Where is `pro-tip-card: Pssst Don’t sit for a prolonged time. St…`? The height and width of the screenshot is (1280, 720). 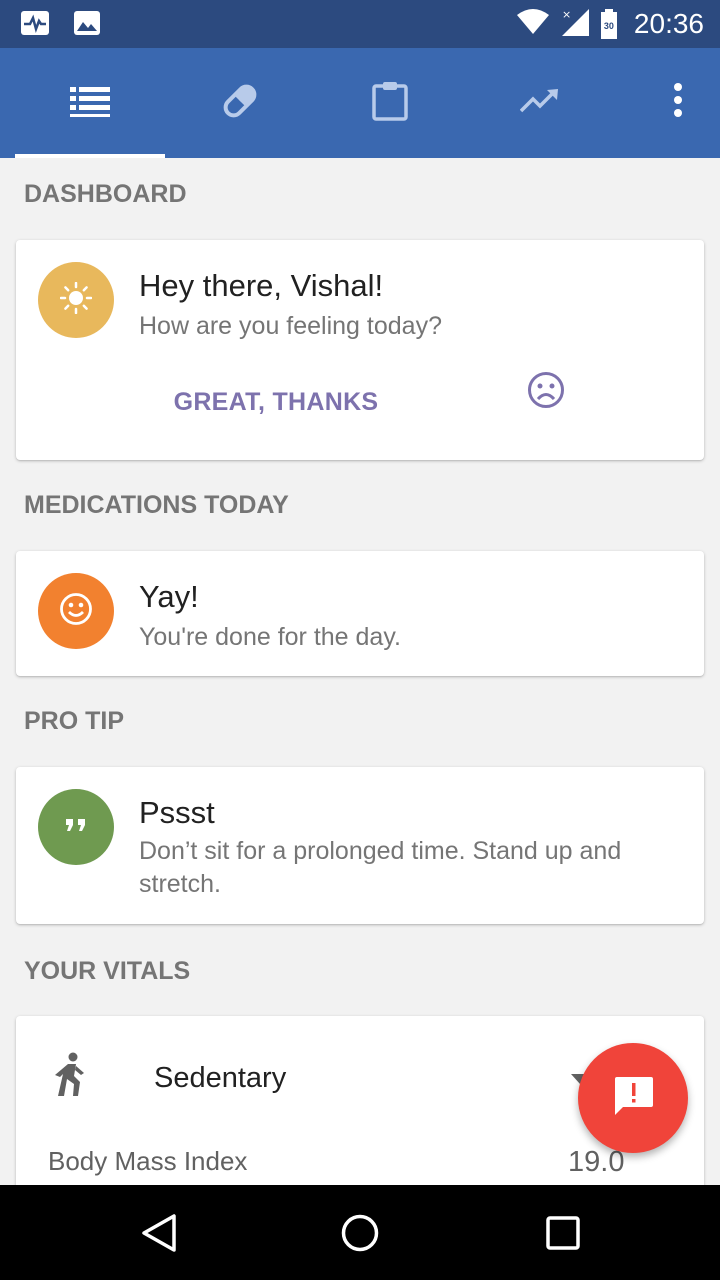 pro-tip-card: Pssst Don’t sit for a prolonged time. St… is located at coordinates (360, 845).